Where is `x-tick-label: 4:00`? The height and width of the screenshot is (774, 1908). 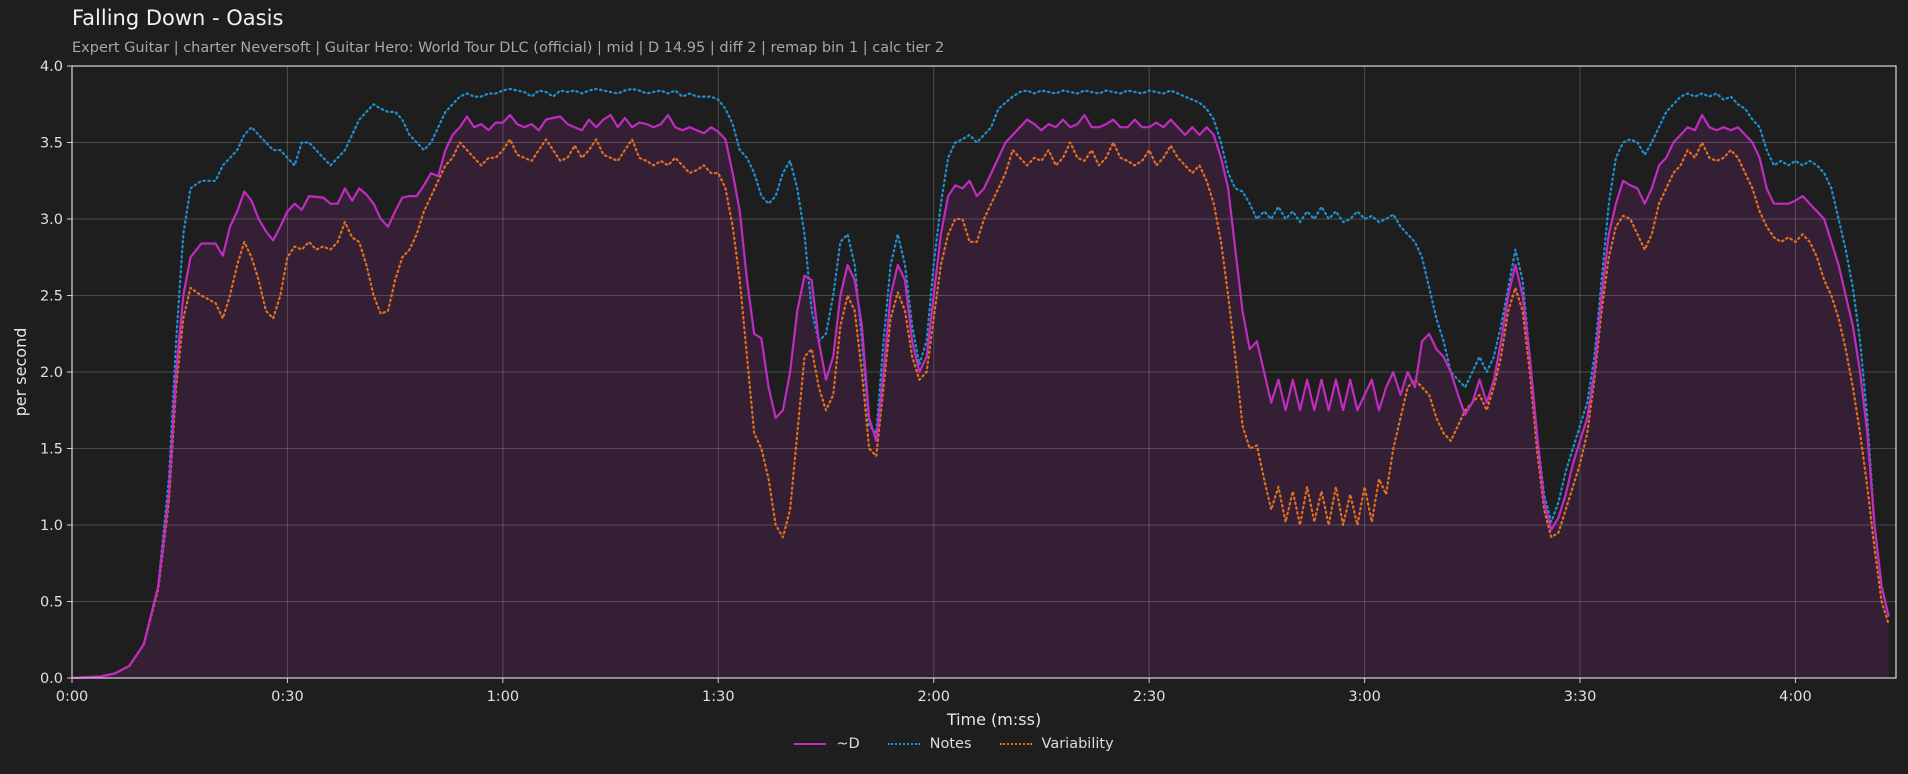
x-tick-label: 4:00 is located at coordinates (1795, 697).